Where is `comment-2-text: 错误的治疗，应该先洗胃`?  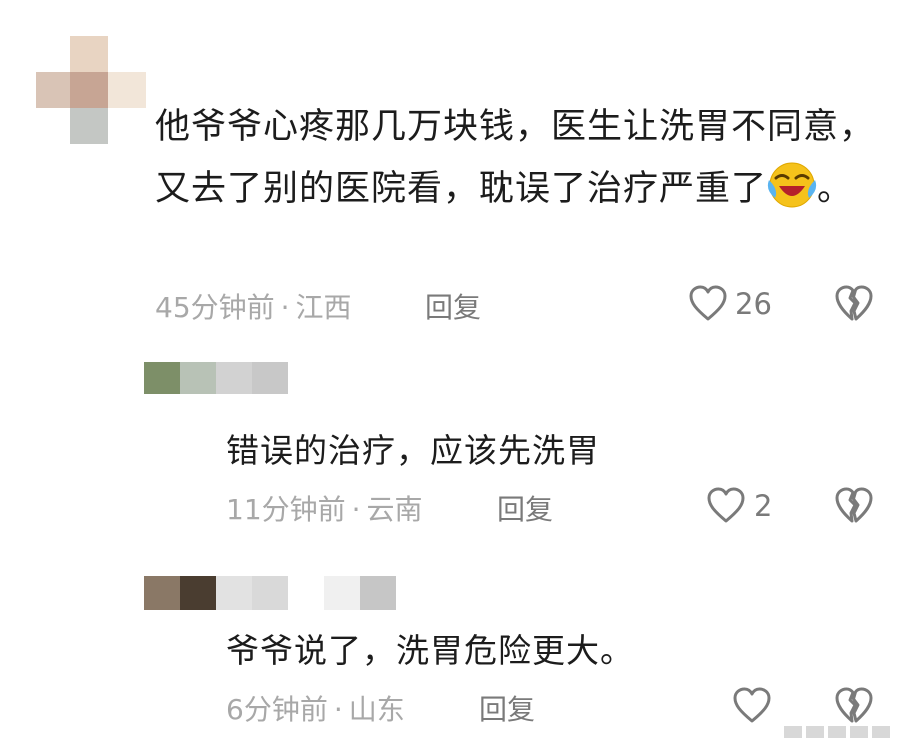
comment-2-text: 错误的治疗，应该先洗胃 is located at coordinates (413, 450).